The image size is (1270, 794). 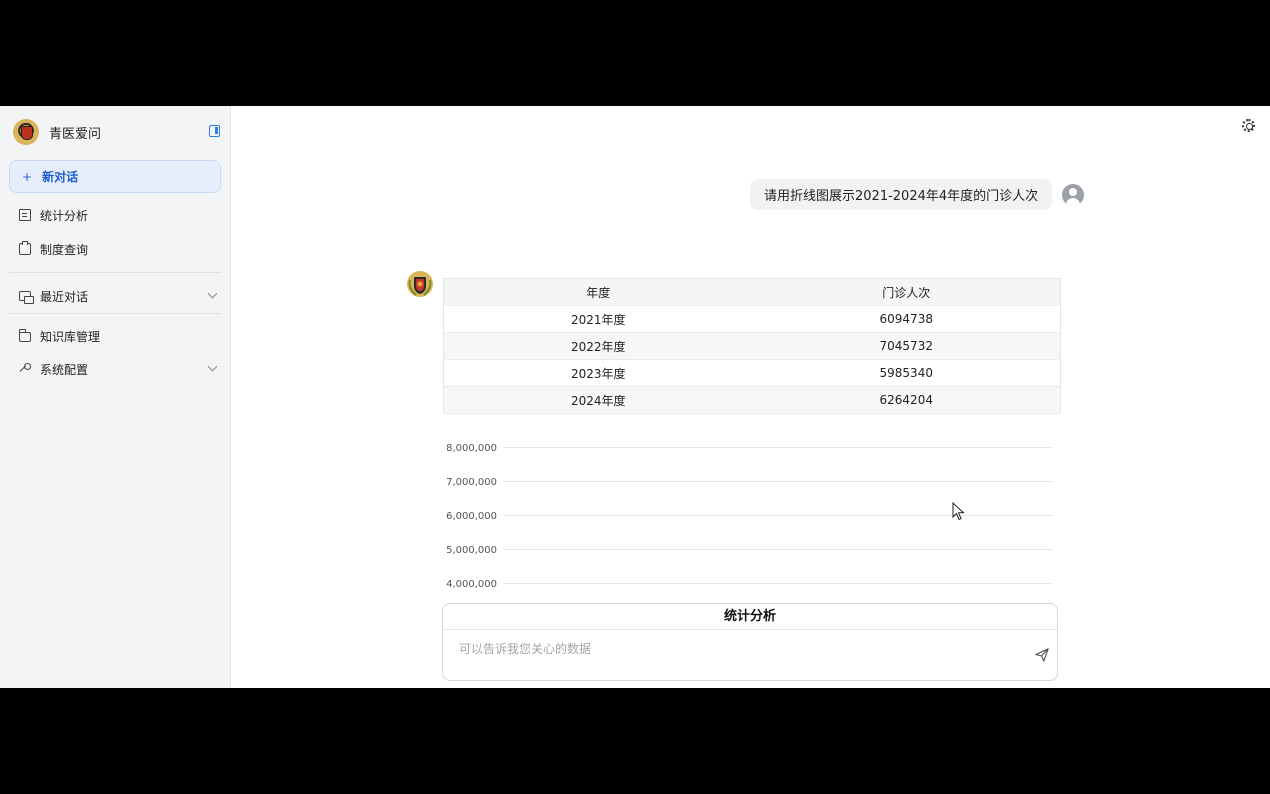 I want to click on y-tick-label: 5,000,000, so click(x=471, y=550).